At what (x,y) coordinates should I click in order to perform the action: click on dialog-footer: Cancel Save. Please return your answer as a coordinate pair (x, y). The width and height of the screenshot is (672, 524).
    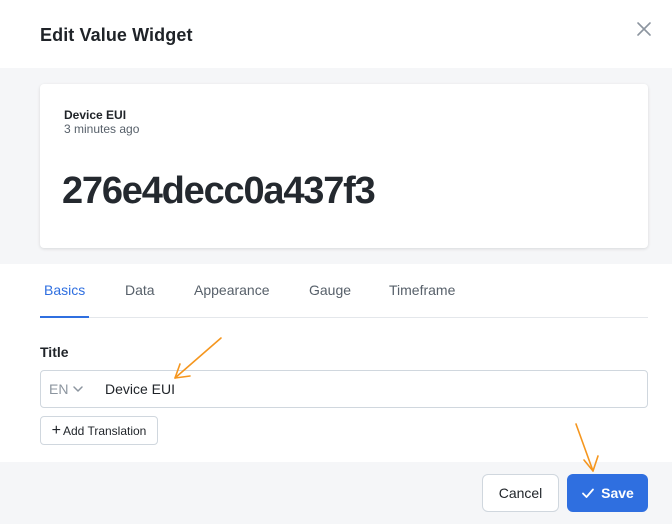
    Looking at the image, I should click on (336, 493).